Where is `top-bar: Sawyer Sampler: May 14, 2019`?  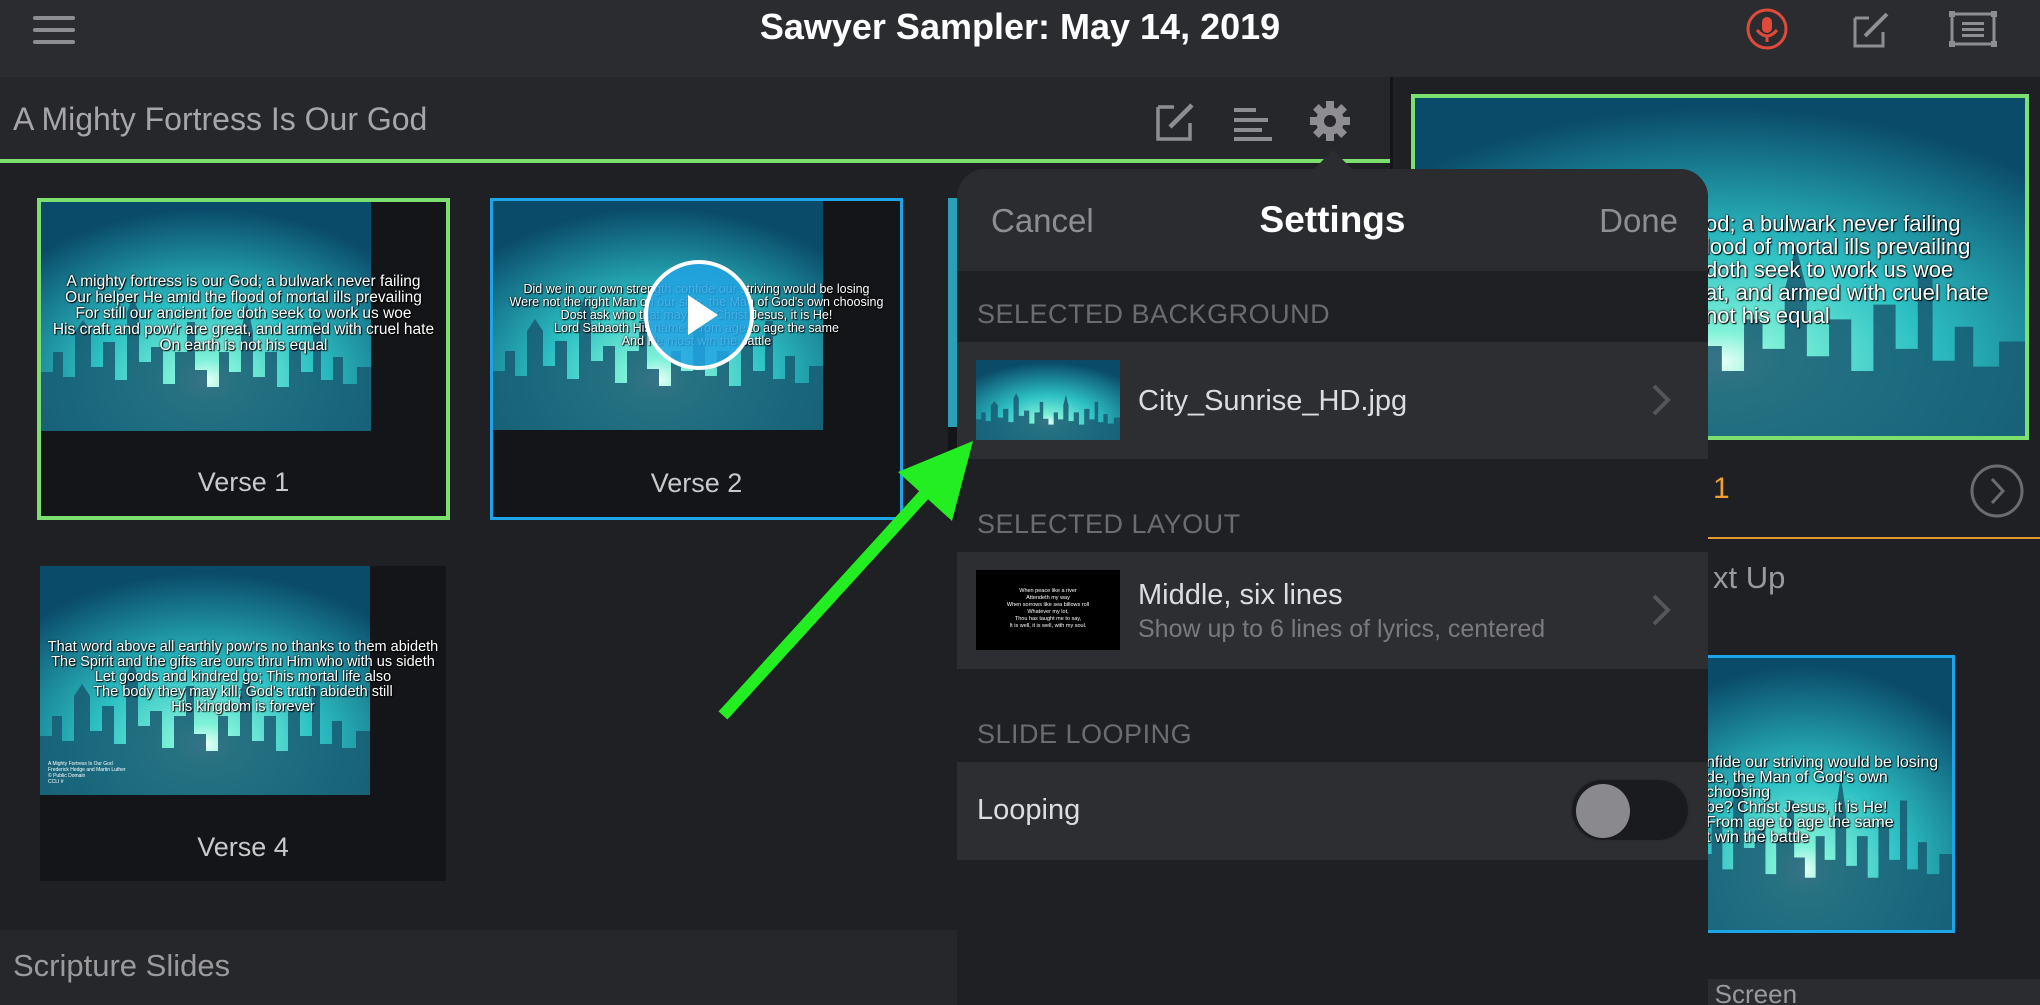 top-bar: Sawyer Sampler: May 14, 2019 is located at coordinates (1020, 38).